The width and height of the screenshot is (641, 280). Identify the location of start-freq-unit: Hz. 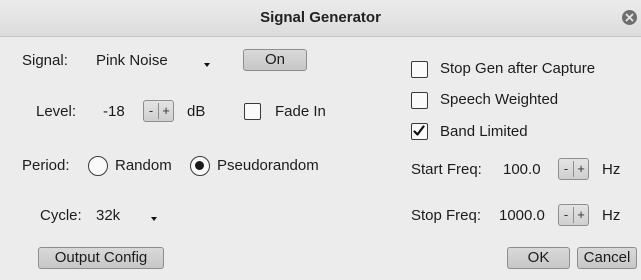
(611, 169).